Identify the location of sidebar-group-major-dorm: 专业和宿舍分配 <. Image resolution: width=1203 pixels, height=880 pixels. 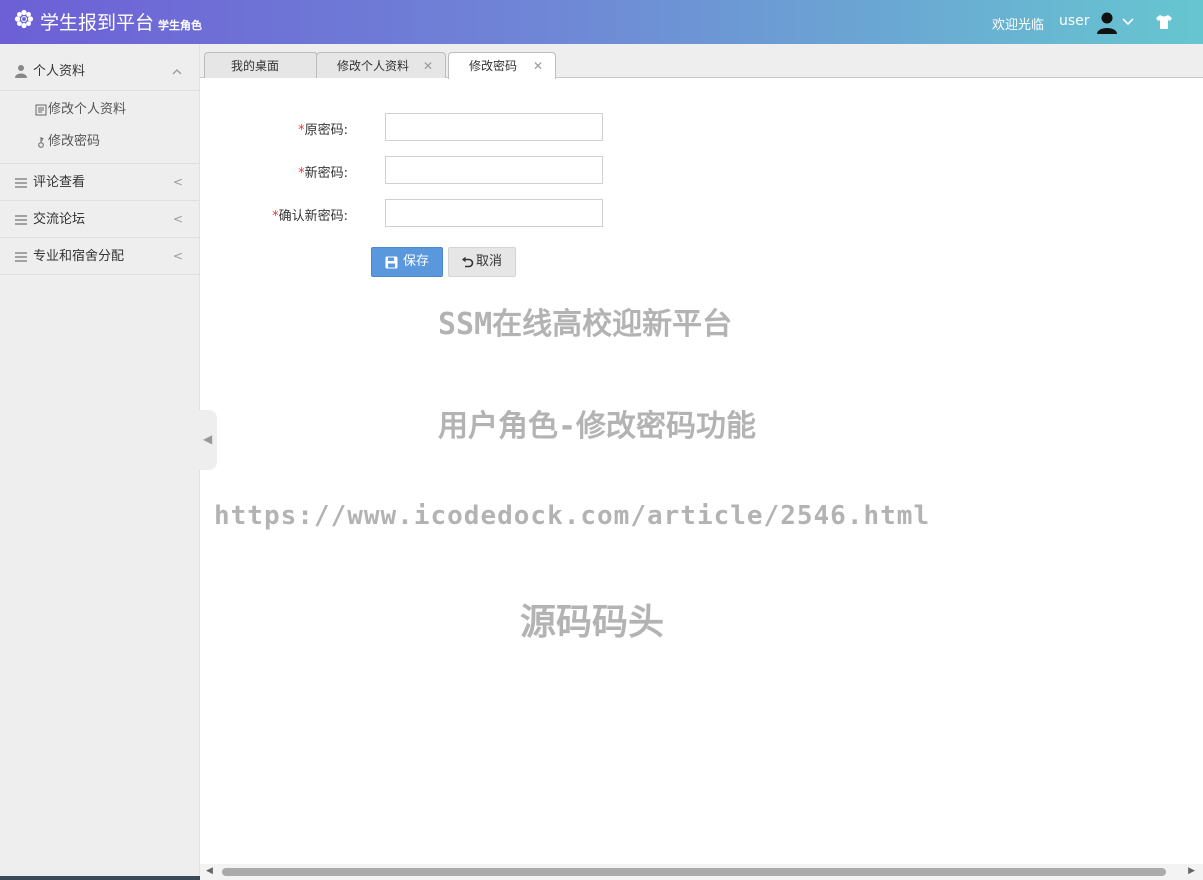
(99, 256).